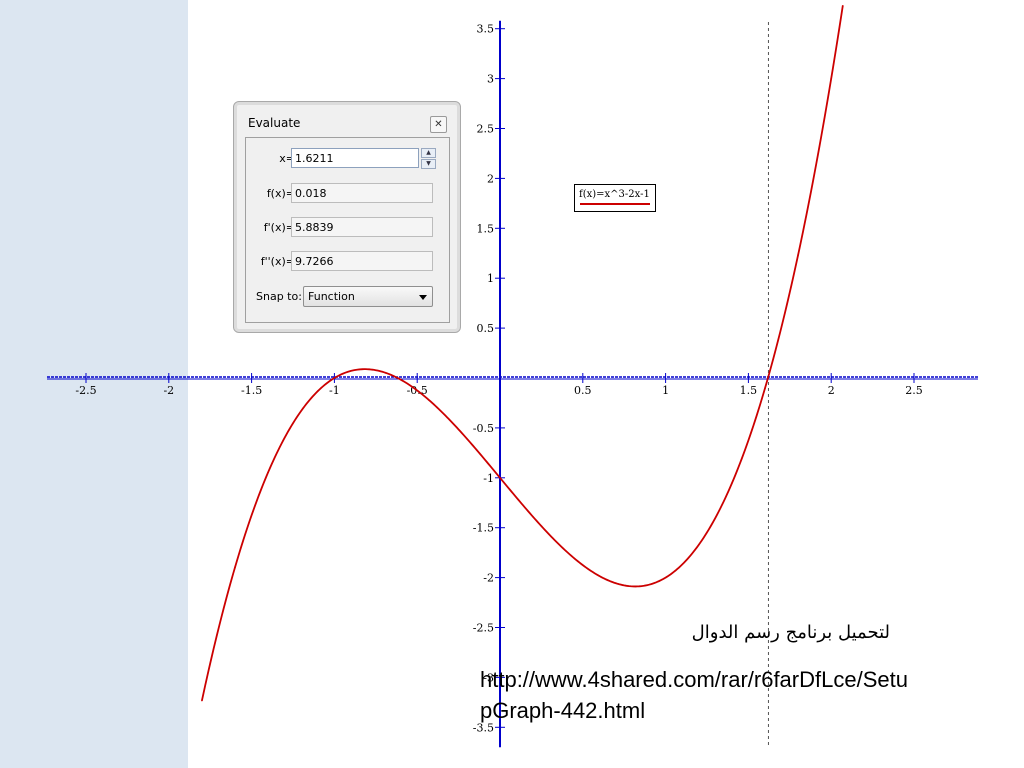 The width and height of the screenshot is (1024, 768). I want to click on x-tick-label: -2, so click(168, 390).